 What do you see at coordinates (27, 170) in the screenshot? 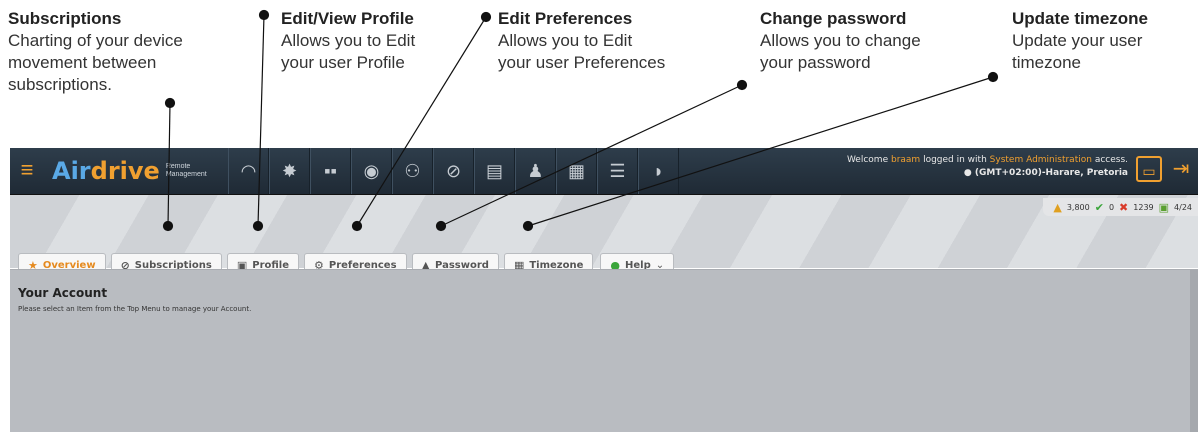
I see `hamburger-menu-icon: ≡` at bounding box center [27, 170].